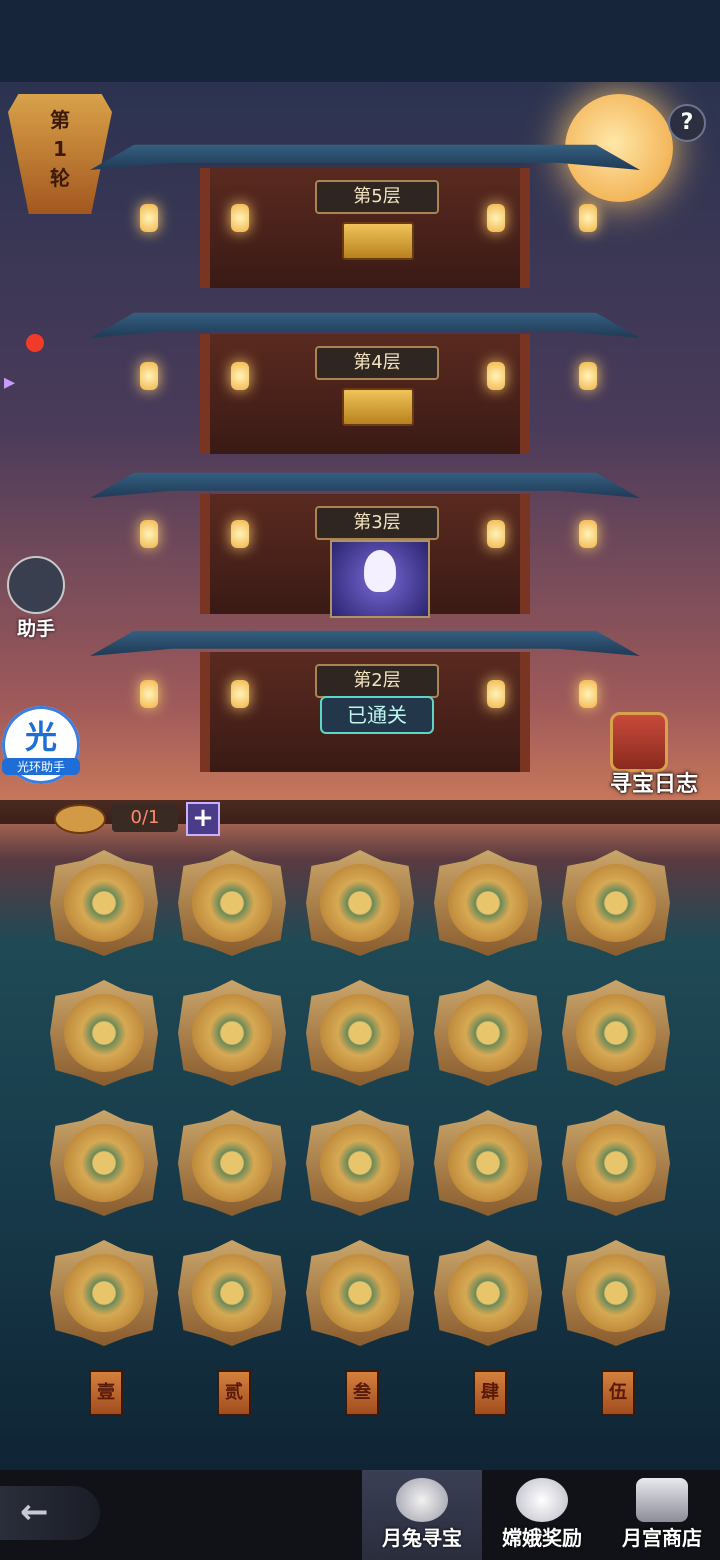  What do you see at coordinates (234, 1393) in the screenshot?
I see `column-plaque: 贰` at bounding box center [234, 1393].